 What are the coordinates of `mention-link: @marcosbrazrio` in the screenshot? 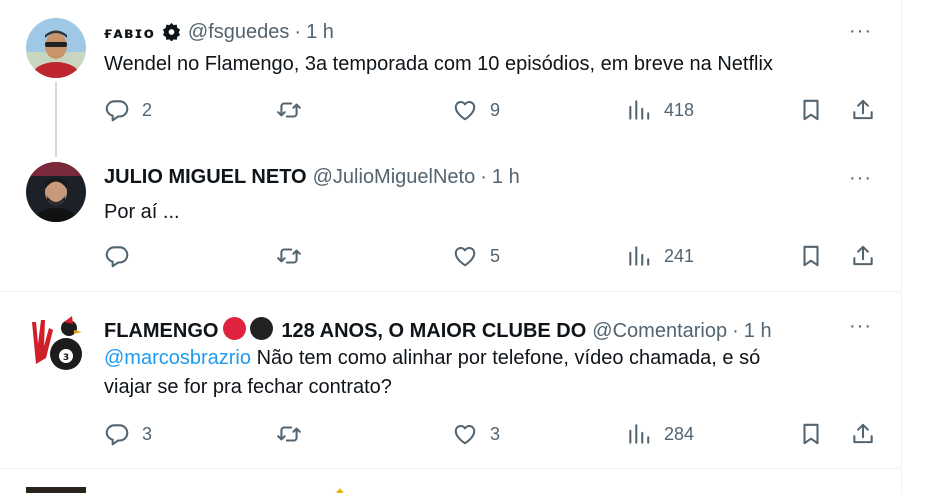 It's located at (177, 358).